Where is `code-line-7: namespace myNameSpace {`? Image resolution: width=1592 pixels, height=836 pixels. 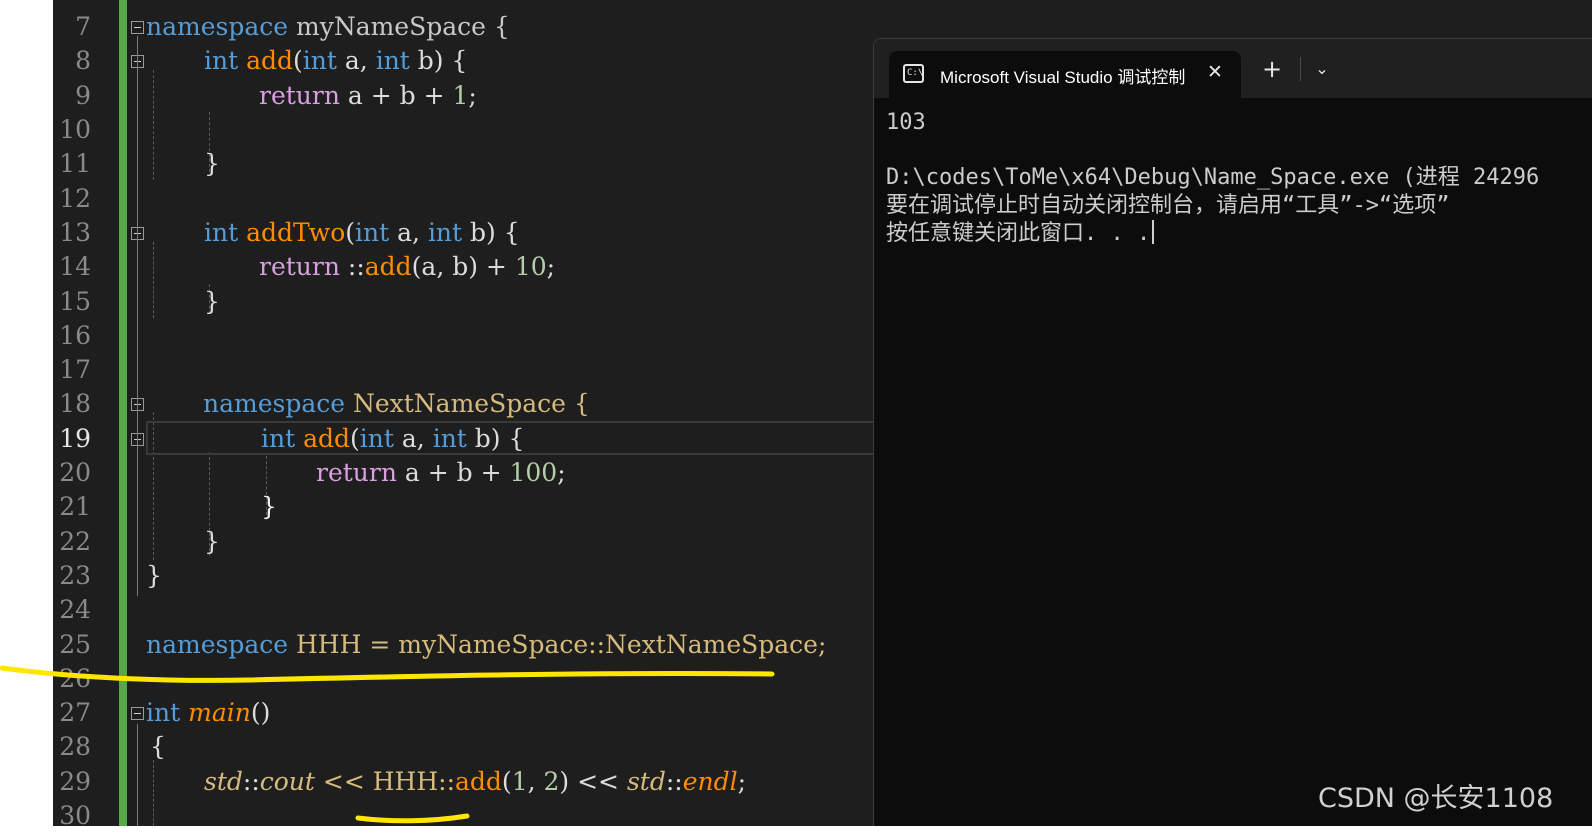 code-line-7: namespace myNameSpace { is located at coordinates (328, 27).